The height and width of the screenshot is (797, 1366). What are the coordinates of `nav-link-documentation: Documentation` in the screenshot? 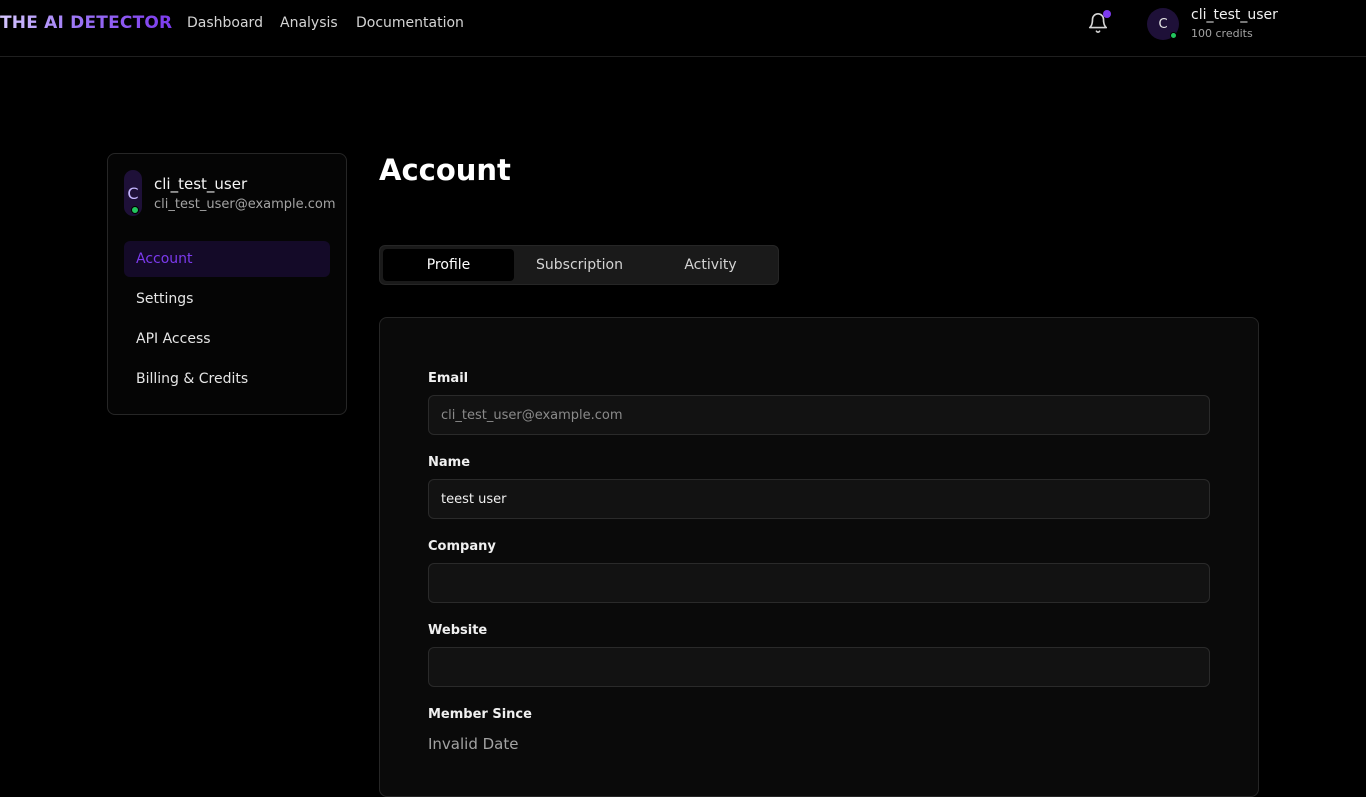 It's located at (410, 23).